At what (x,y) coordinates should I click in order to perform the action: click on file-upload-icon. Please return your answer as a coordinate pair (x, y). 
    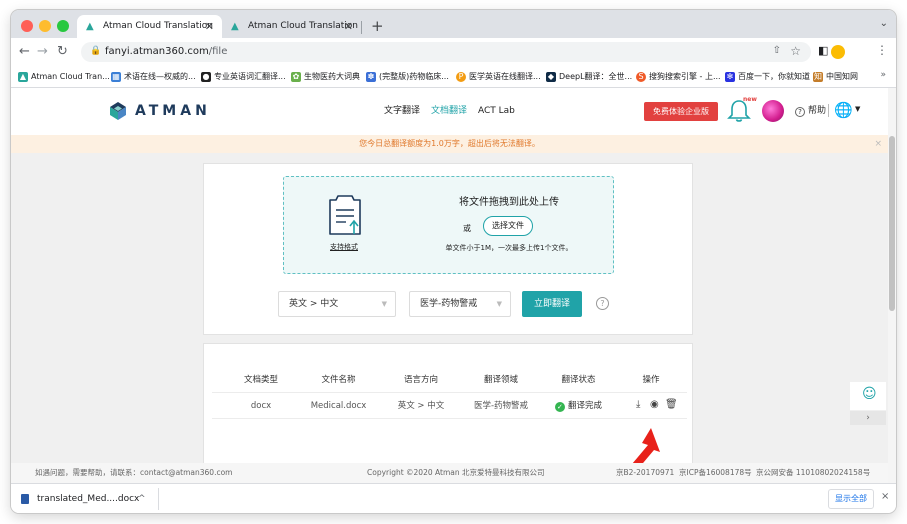
    Looking at the image, I should click on (345, 215).